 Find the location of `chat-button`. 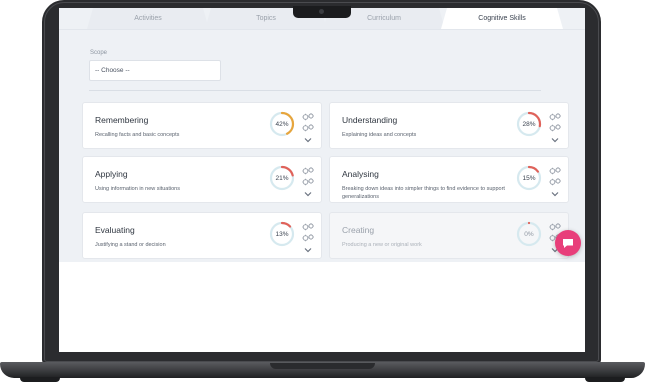

chat-button is located at coordinates (568, 243).